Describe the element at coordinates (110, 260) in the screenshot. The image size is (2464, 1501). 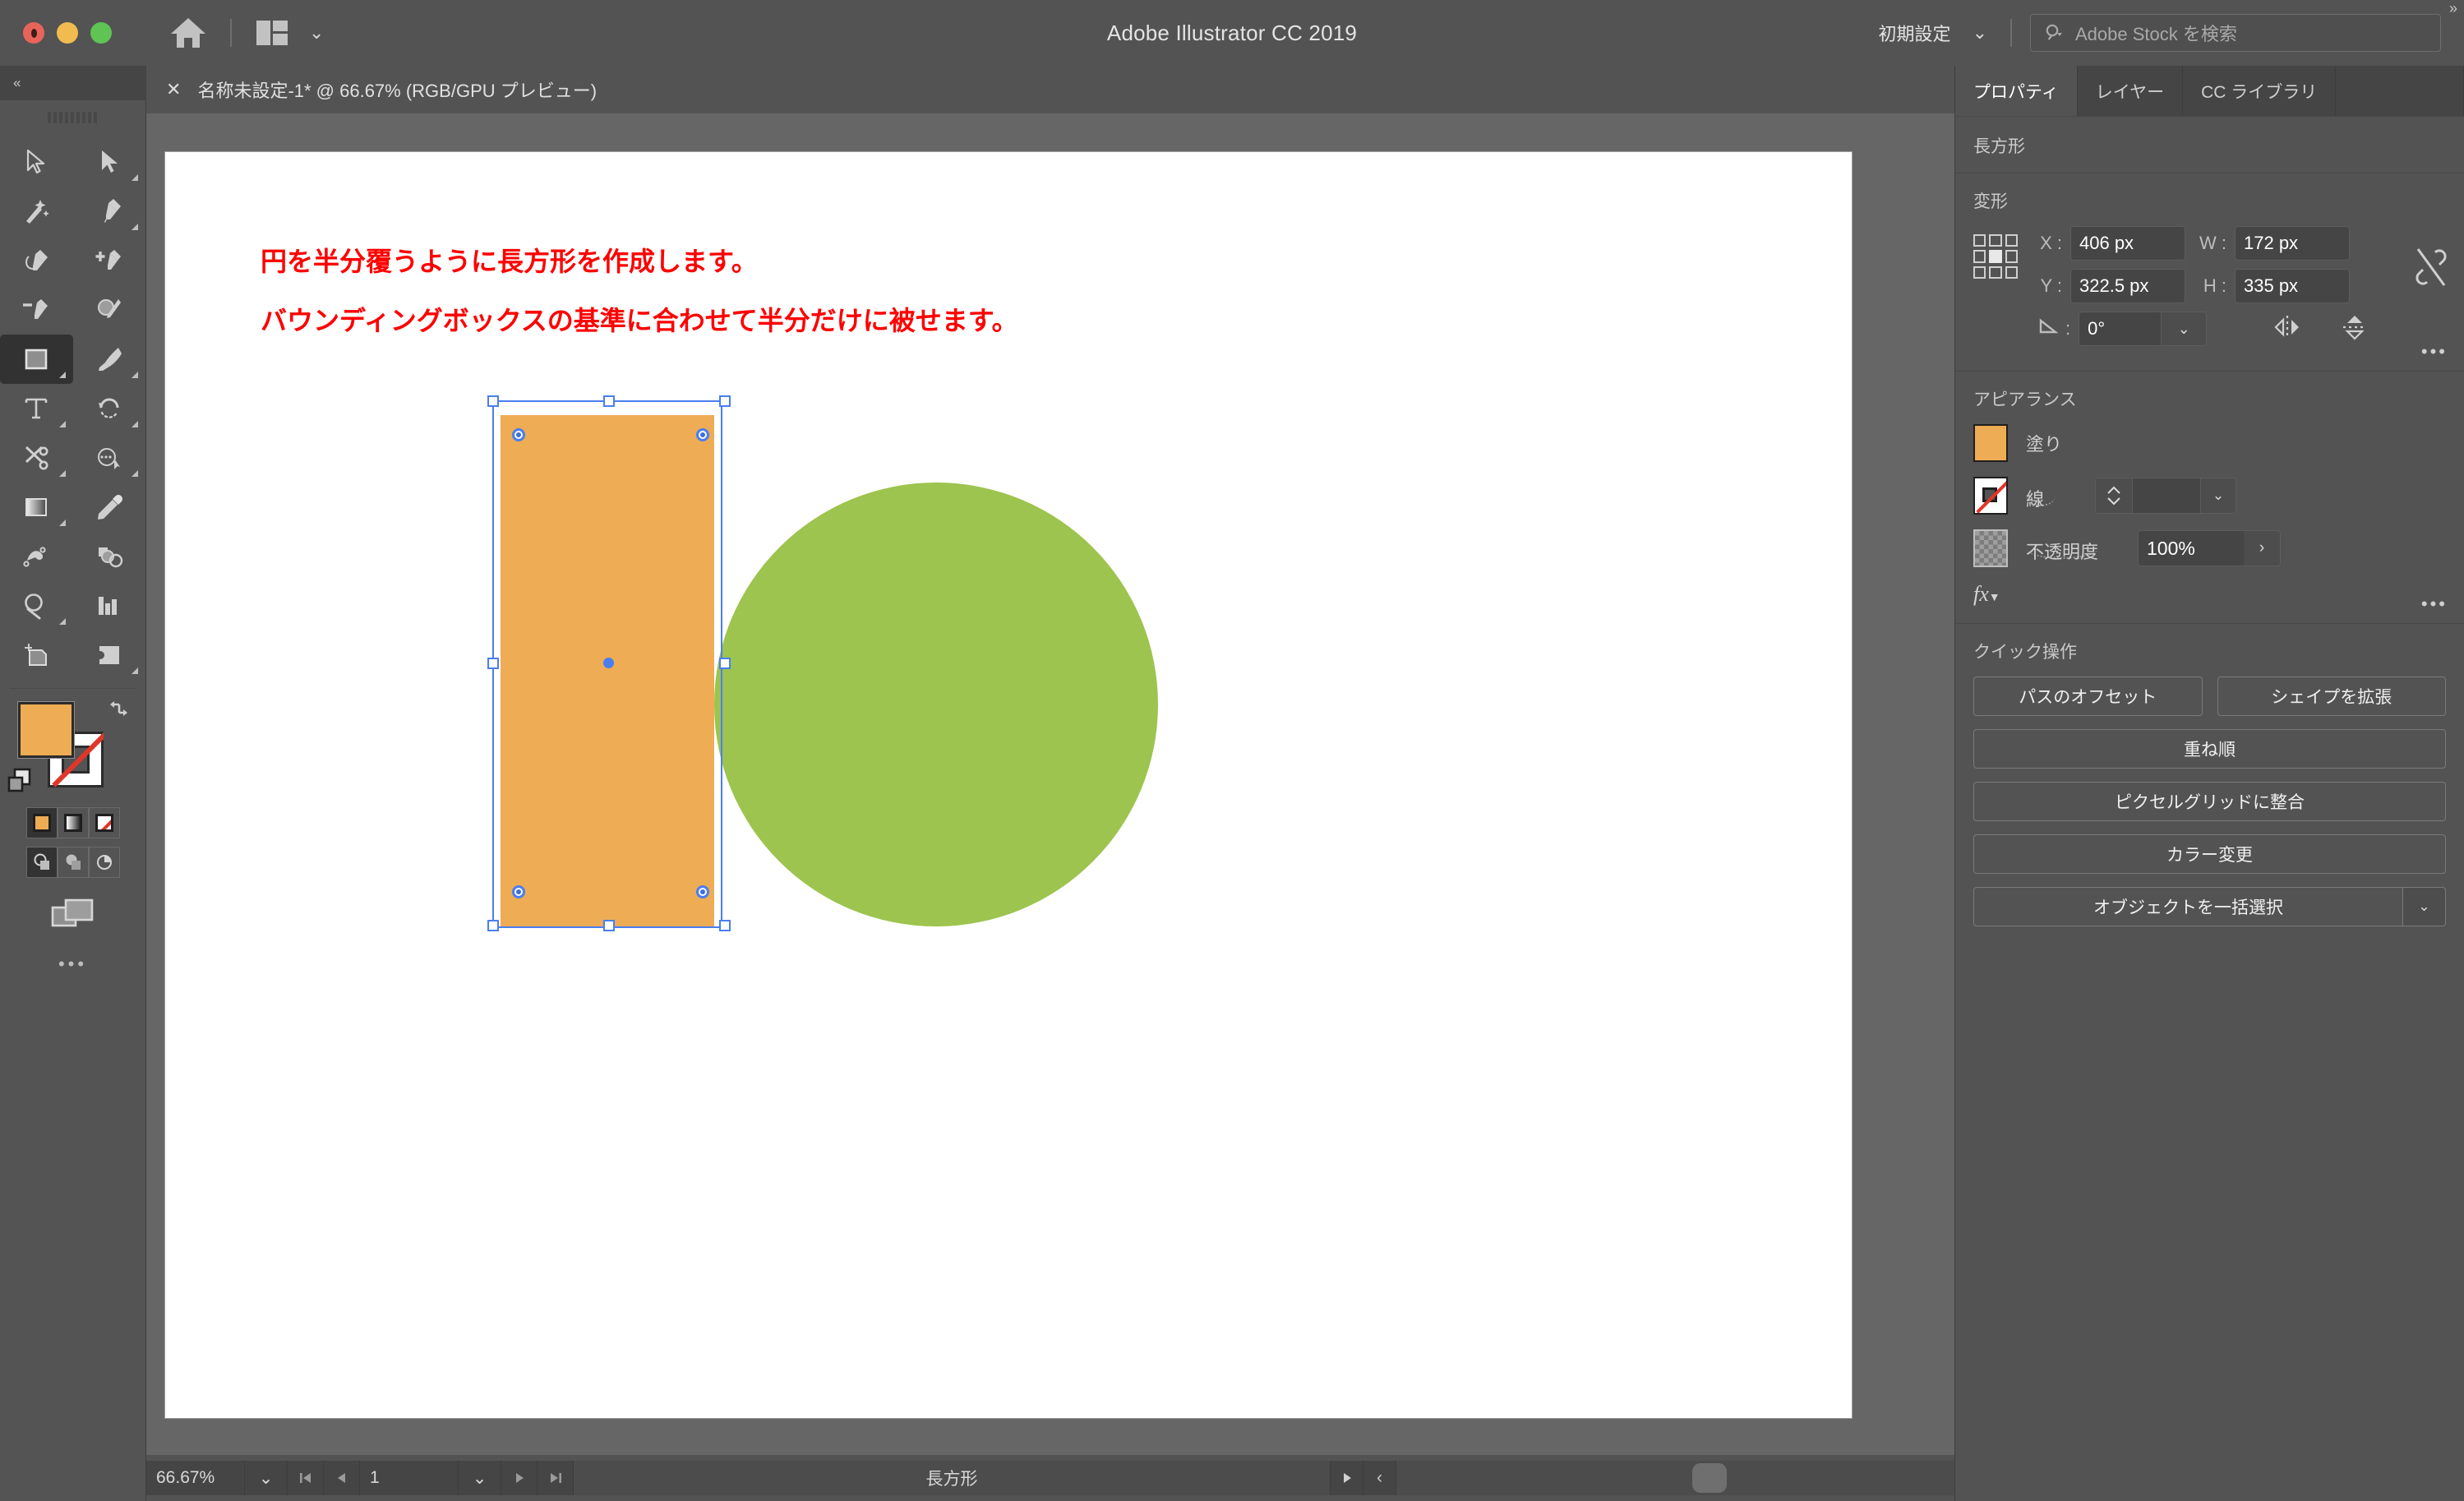
I see `add-anchor-point-tool` at that location.